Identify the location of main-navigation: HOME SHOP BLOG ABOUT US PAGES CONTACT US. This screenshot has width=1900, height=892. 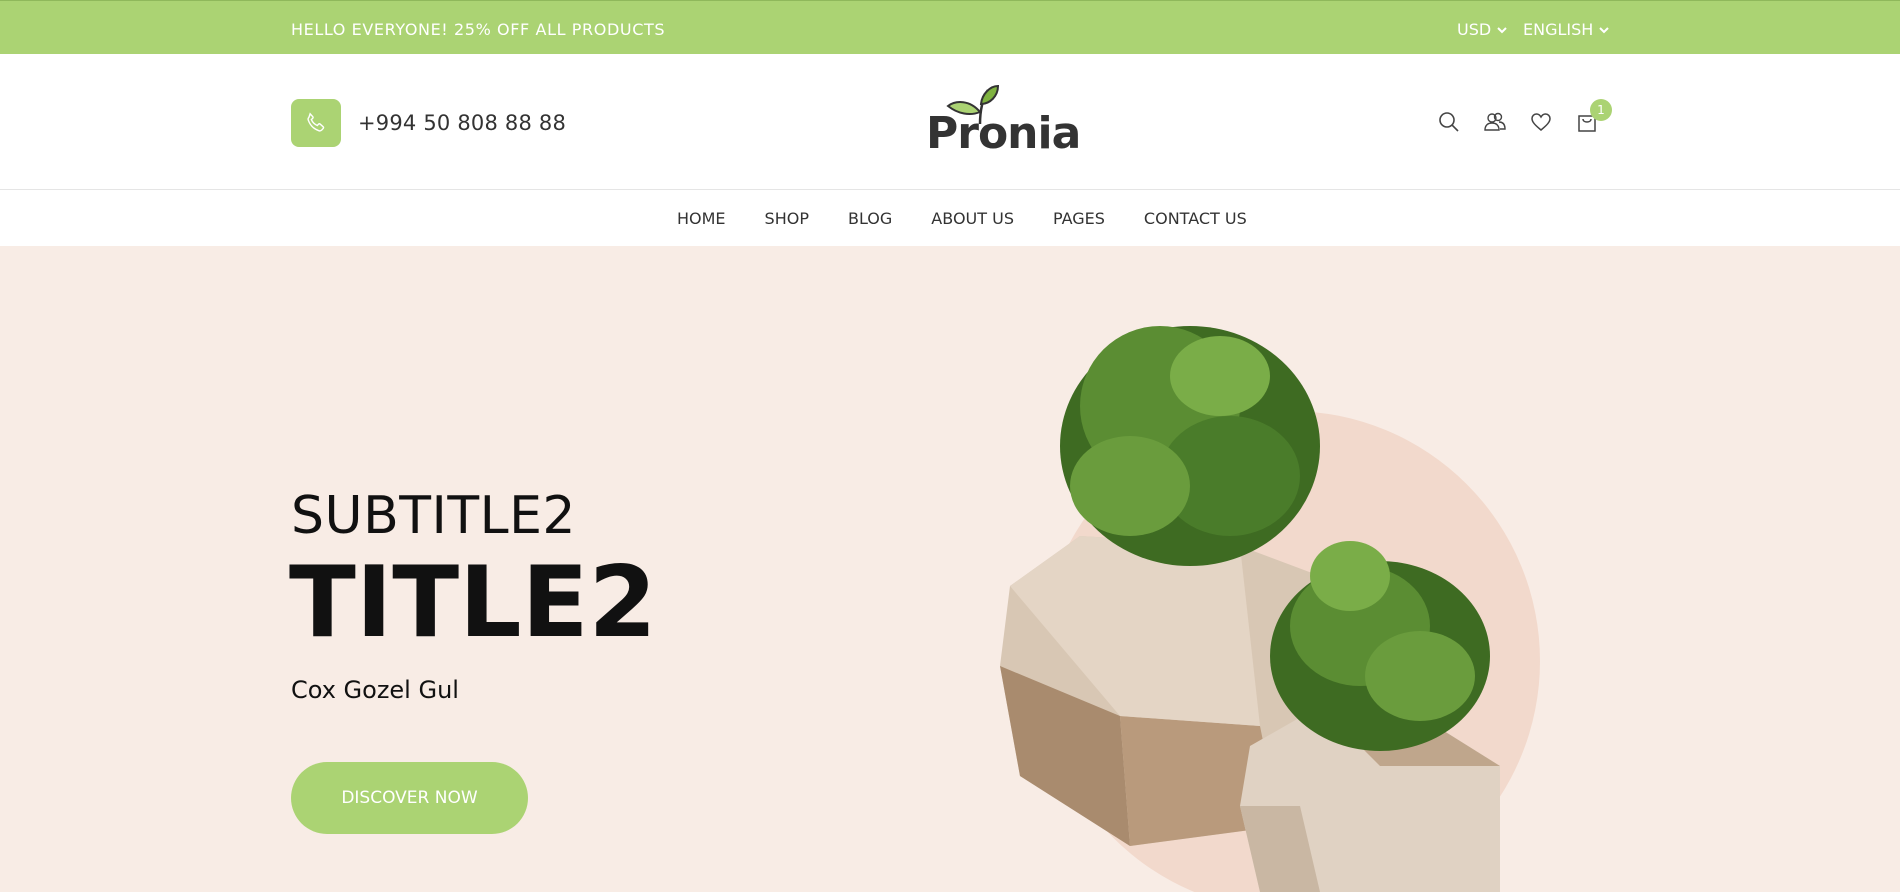
(950, 218).